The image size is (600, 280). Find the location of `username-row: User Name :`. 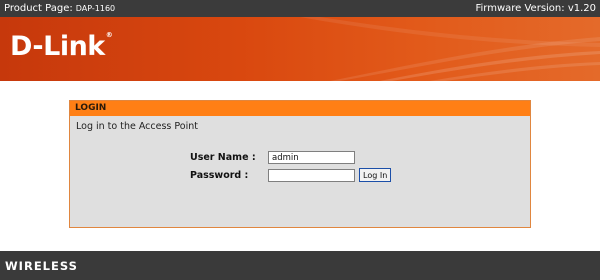

username-row: User Name : is located at coordinates (272, 157).